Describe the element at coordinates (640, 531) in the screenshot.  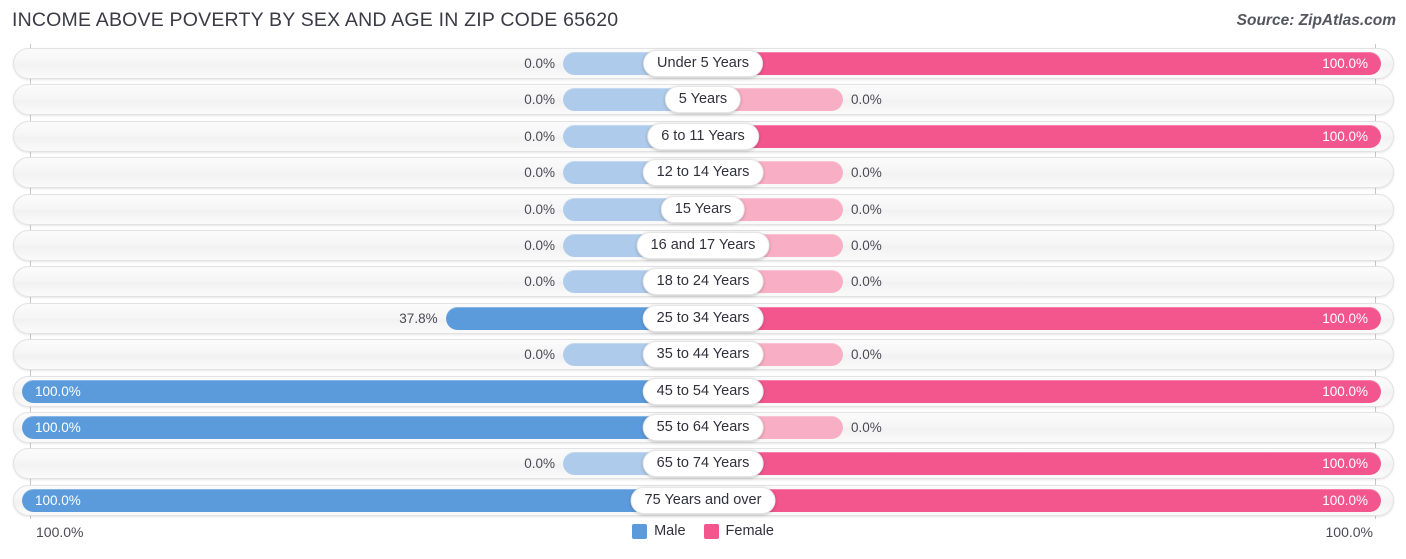
I see `legend-swatch-male-icon` at that location.